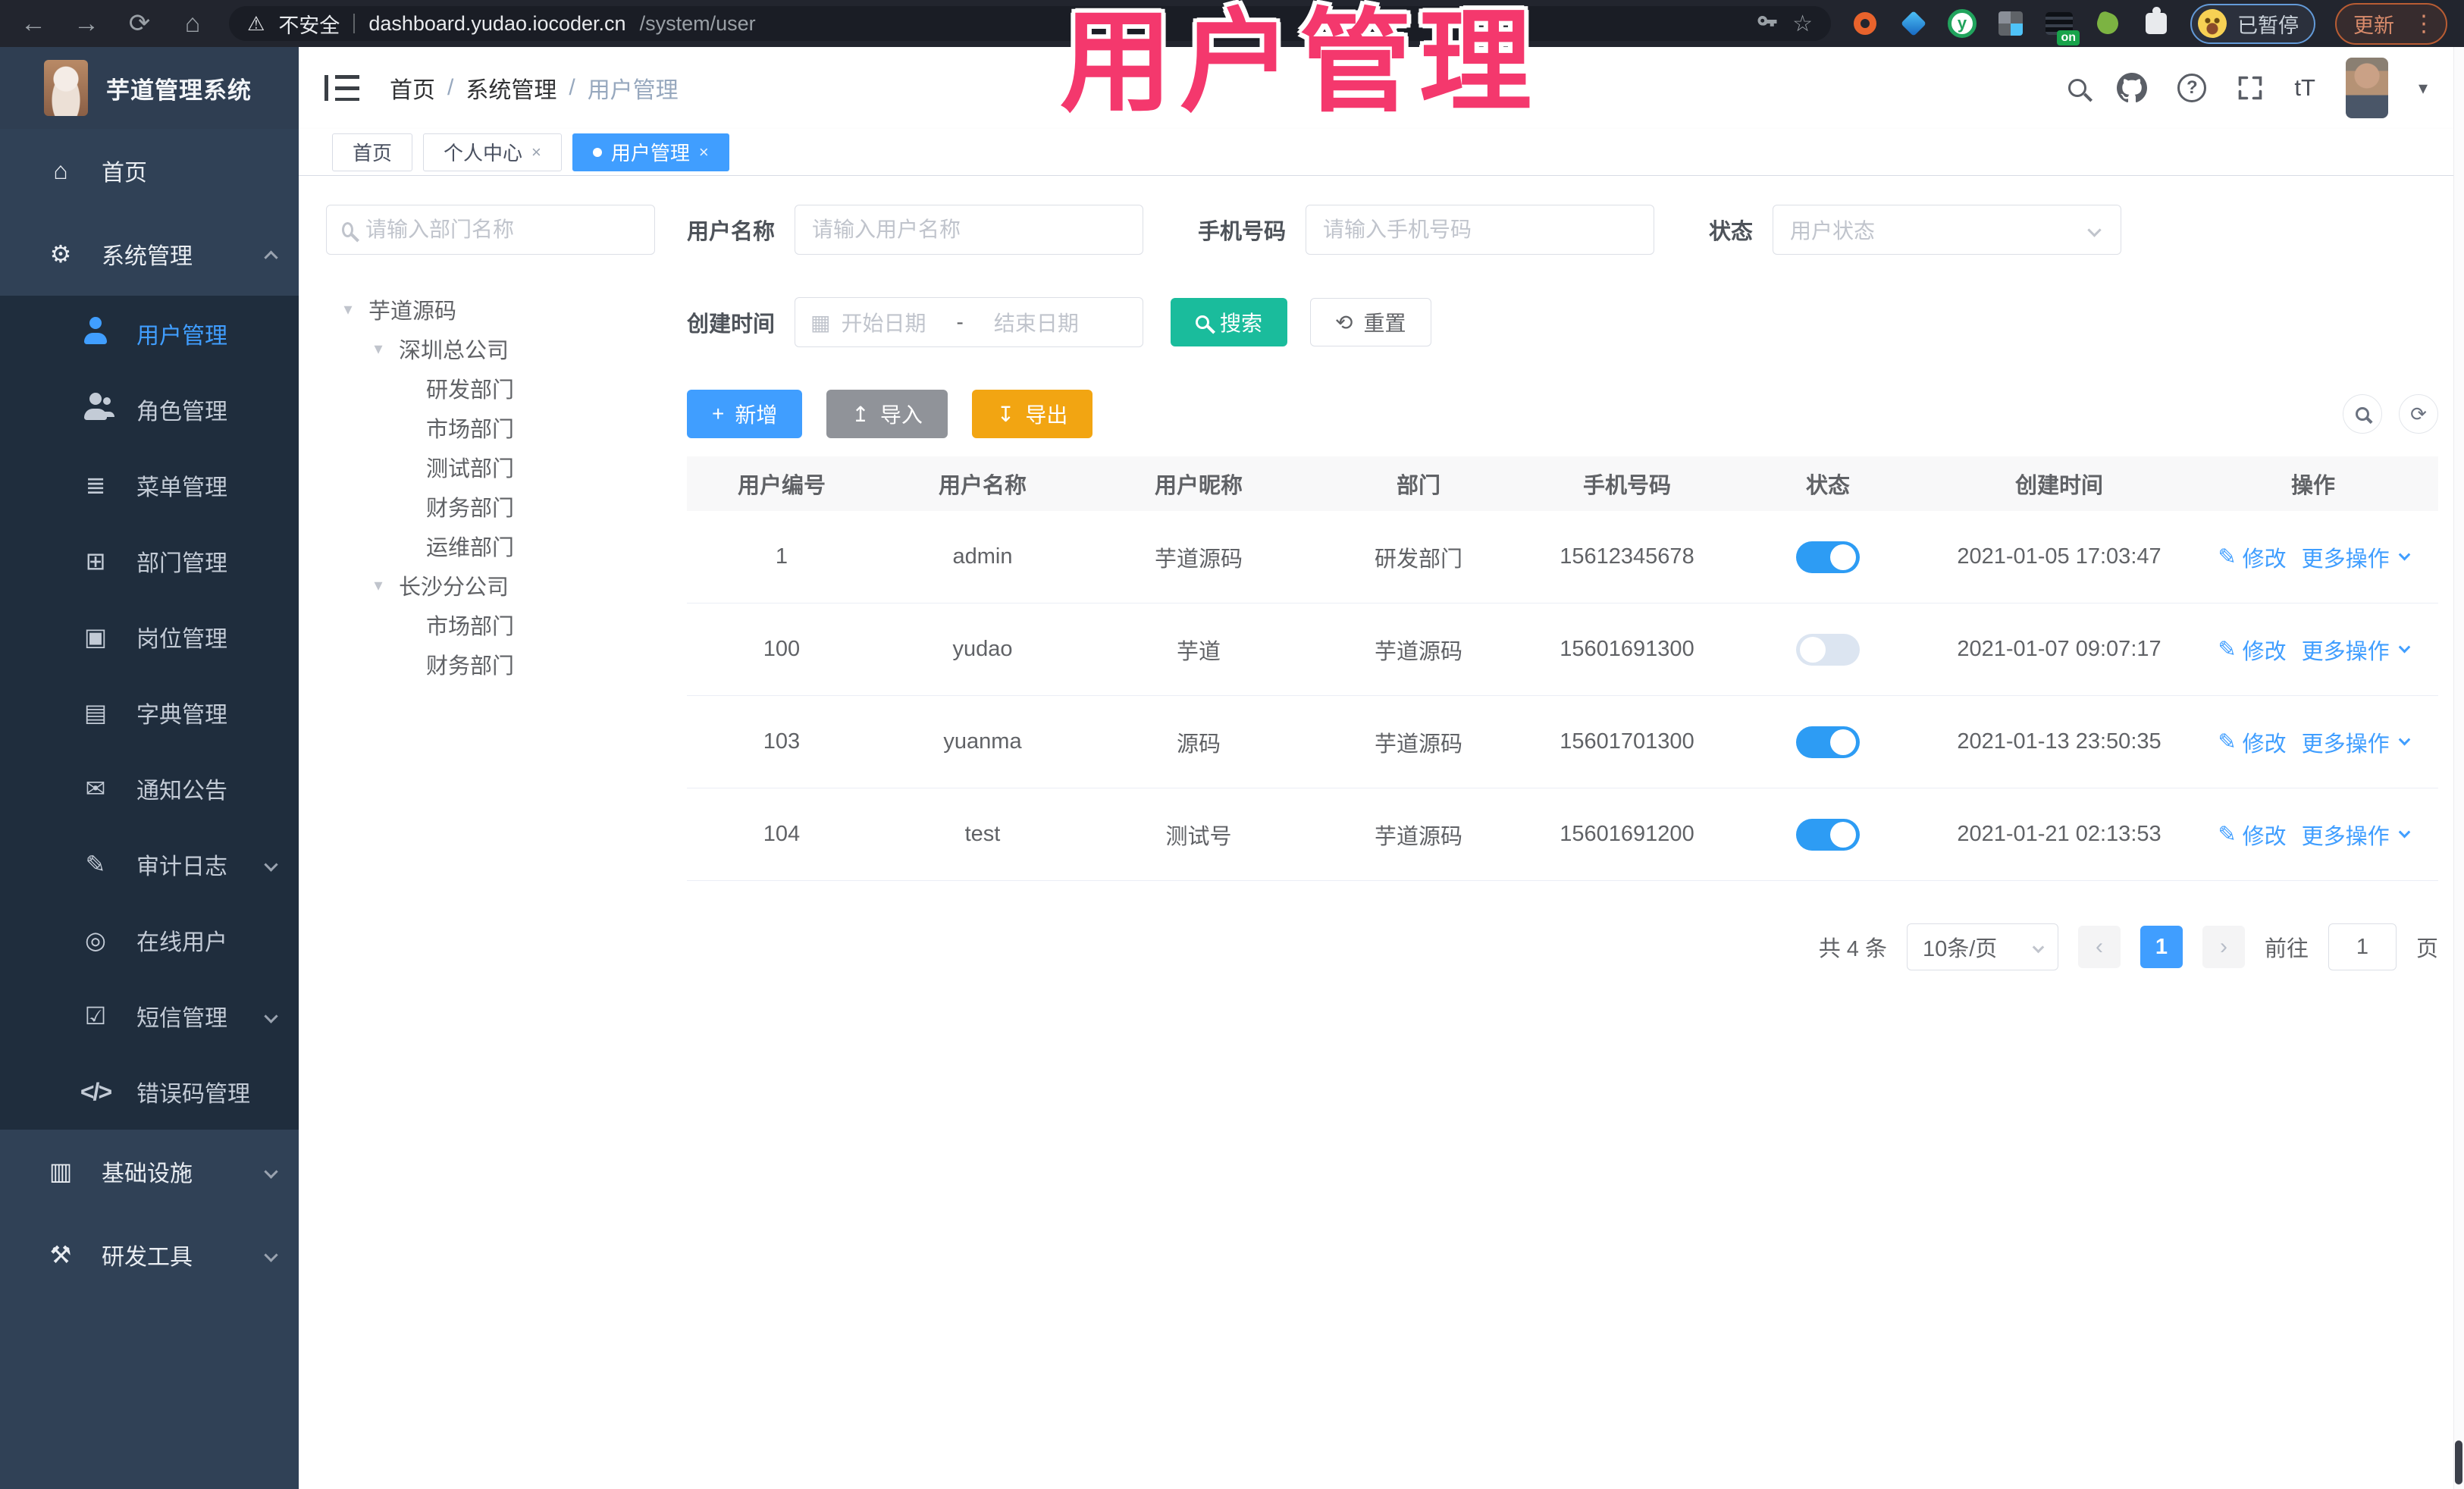 The image size is (2464, 1489). Describe the element at coordinates (192, 23) in the screenshot. I see `home-icon: ⌂` at that location.